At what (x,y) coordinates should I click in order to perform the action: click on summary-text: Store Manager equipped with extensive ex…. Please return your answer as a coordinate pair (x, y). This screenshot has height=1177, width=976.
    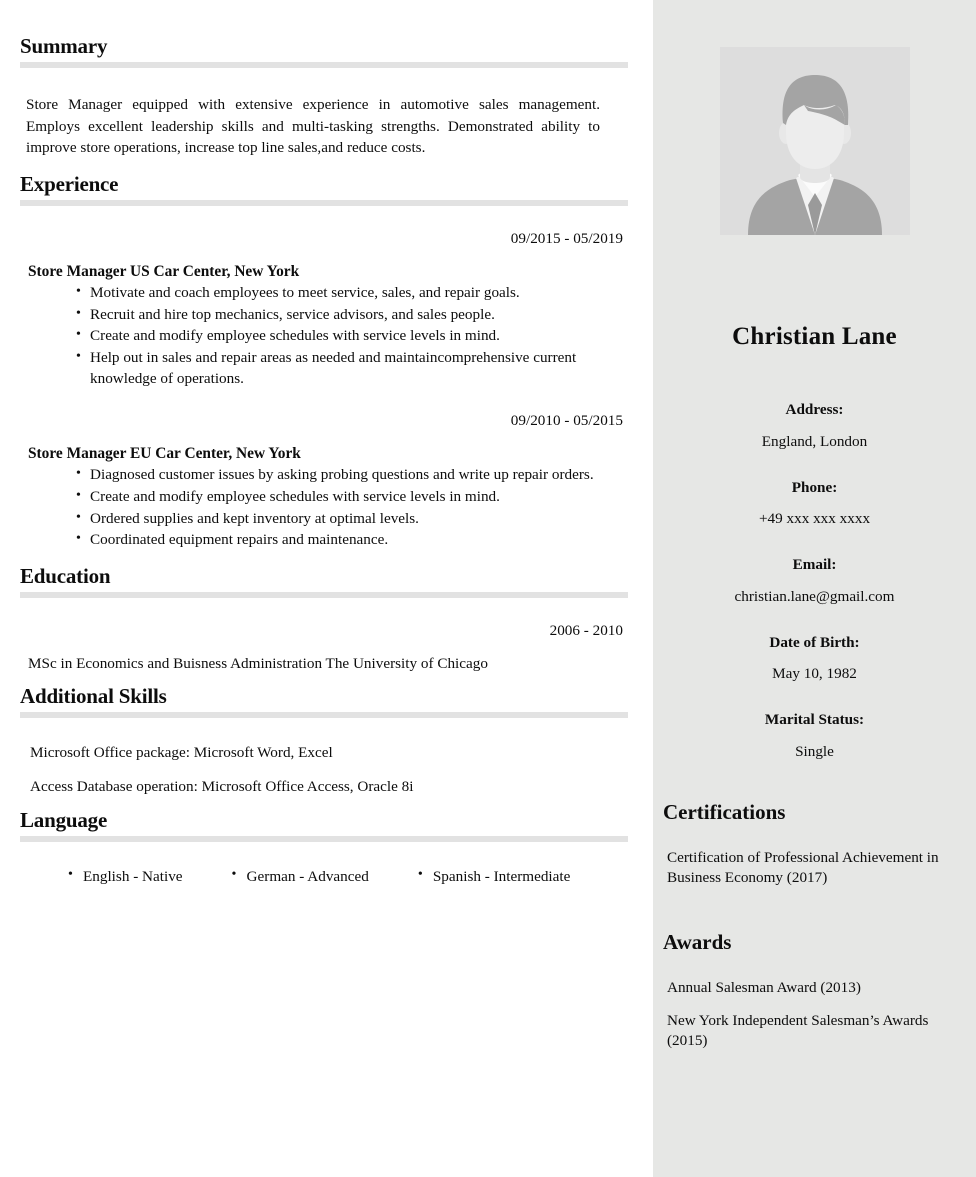
    Looking at the image, I should click on (313, 126).